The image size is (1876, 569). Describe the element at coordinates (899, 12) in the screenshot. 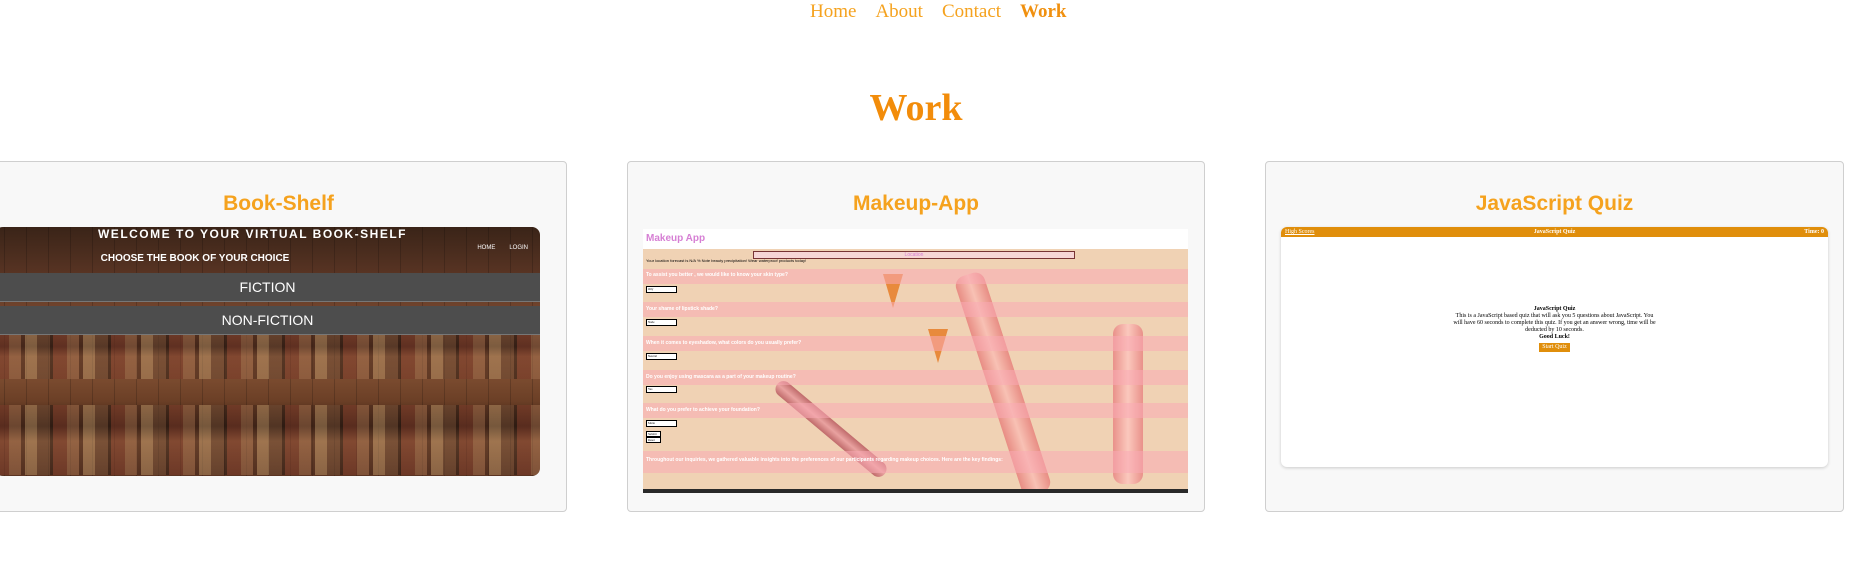

I see `nav-about-link: About` at that location.